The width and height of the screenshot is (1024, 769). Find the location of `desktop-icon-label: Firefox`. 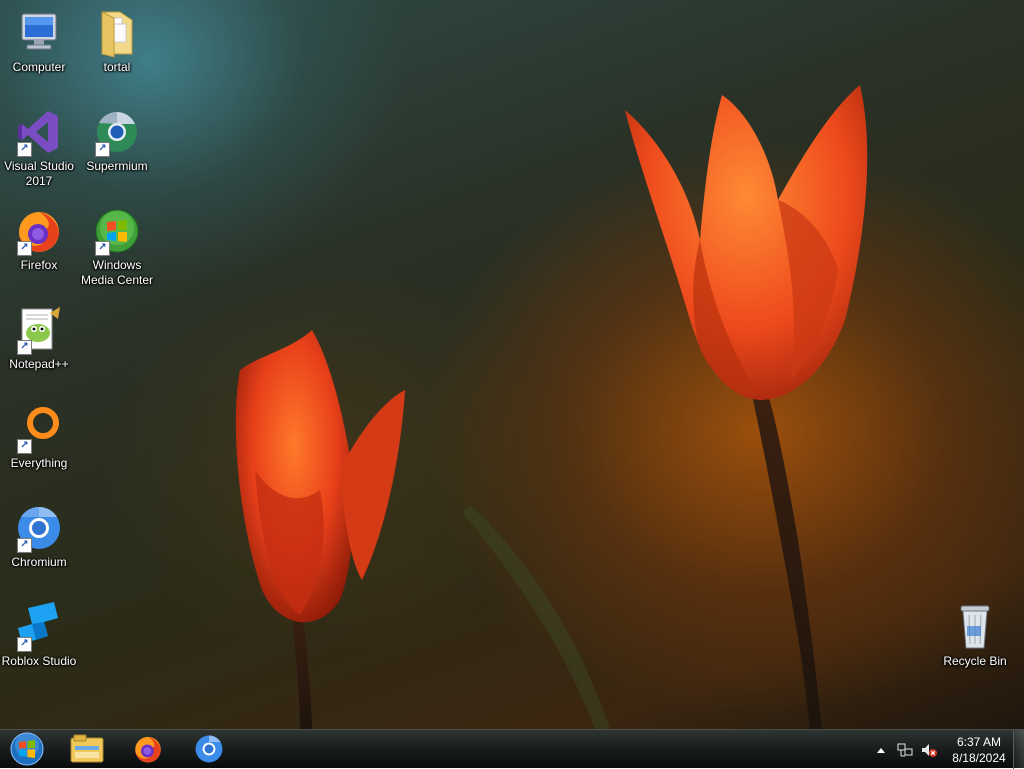

desktop-icon-label: Firefox is located at coordinates (39, 265).